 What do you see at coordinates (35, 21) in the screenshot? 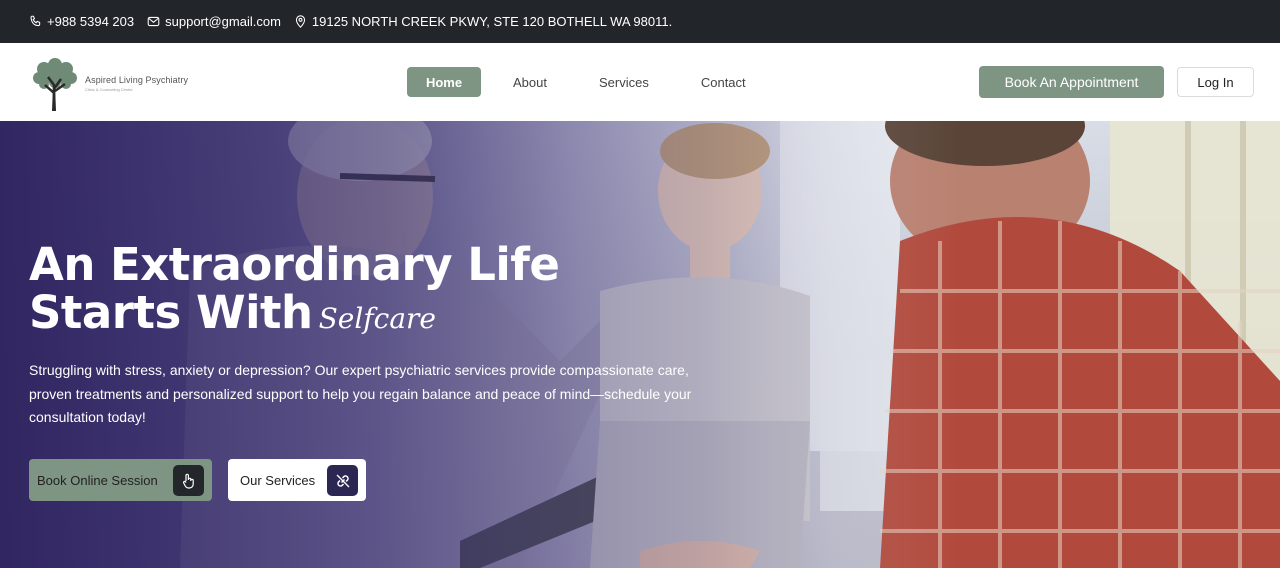
I see `phone-icon` at bounding box center [35, 21].